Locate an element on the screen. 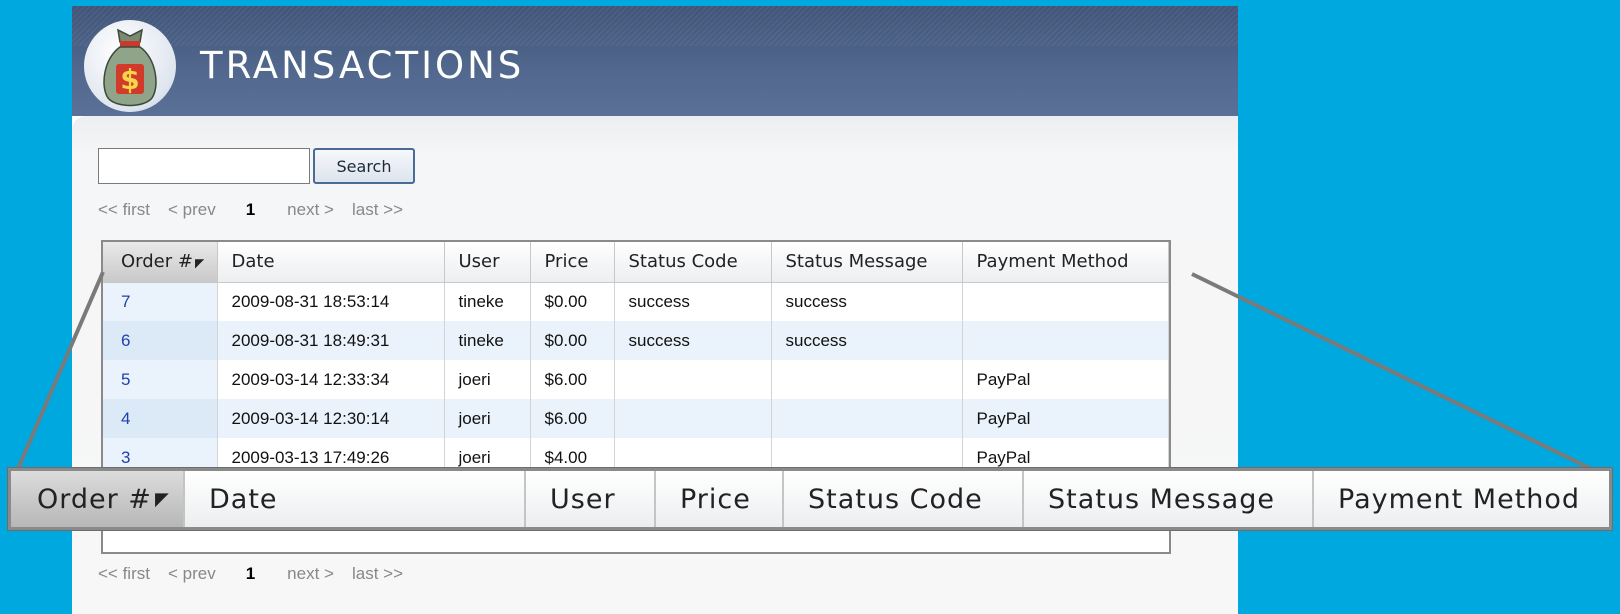 The width and height of the screenshot is (1620, 614). column-header-payment-method: Payment Method is located at coordinates (1065, 262).